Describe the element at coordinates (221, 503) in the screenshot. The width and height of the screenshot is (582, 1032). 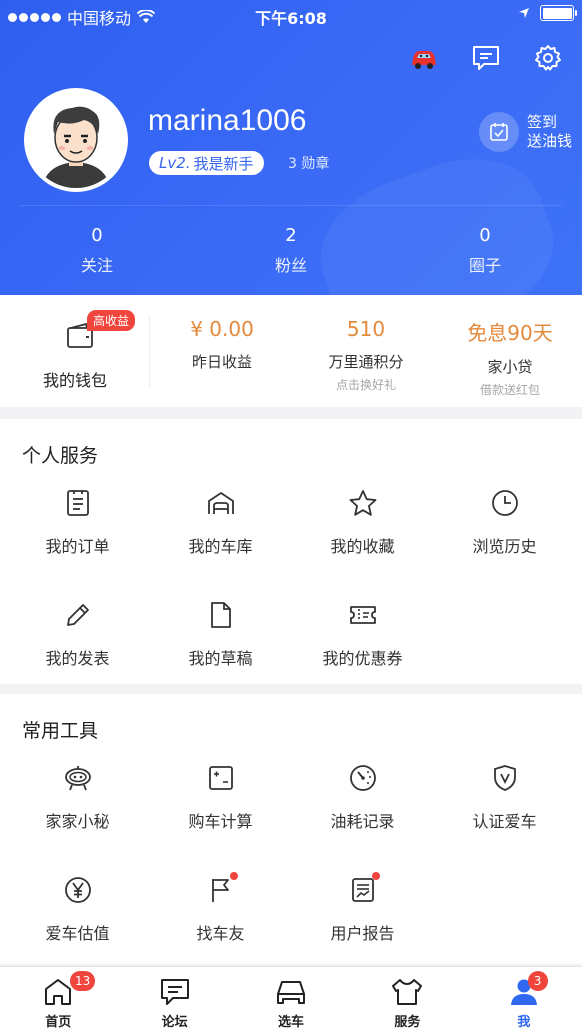
I see `garage-icon` at that location.